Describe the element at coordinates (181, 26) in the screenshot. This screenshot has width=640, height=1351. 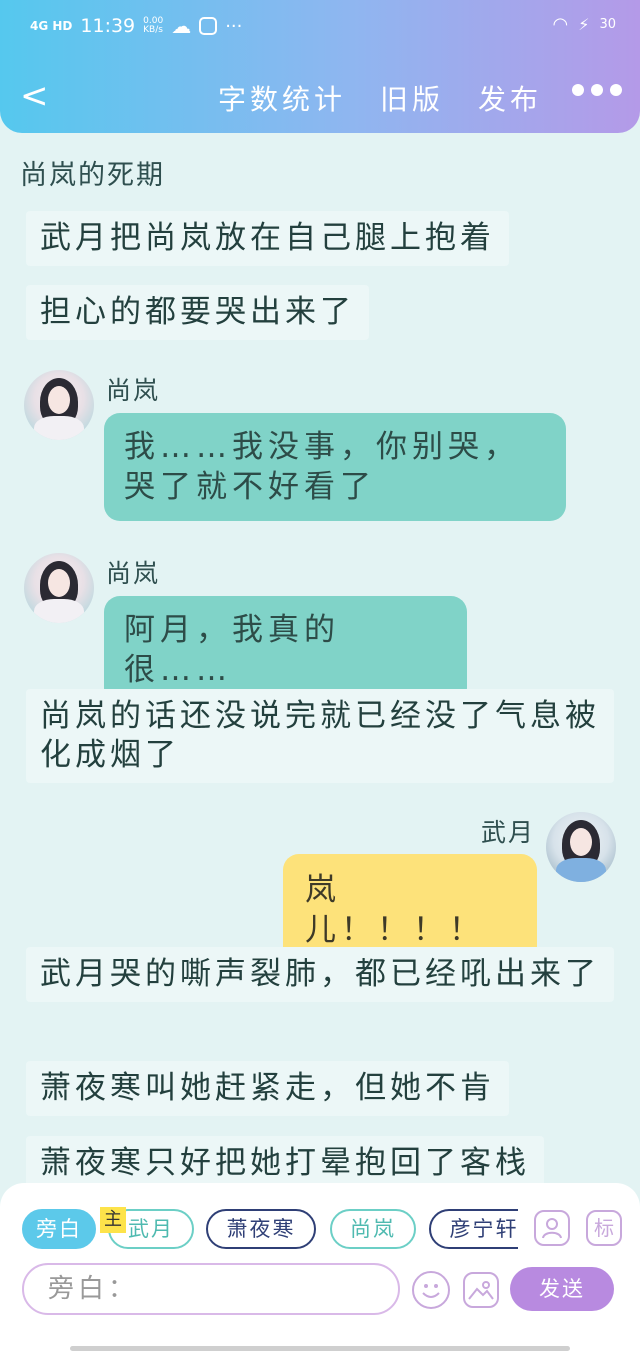
I see `cloud-icon: ☁` at that location.